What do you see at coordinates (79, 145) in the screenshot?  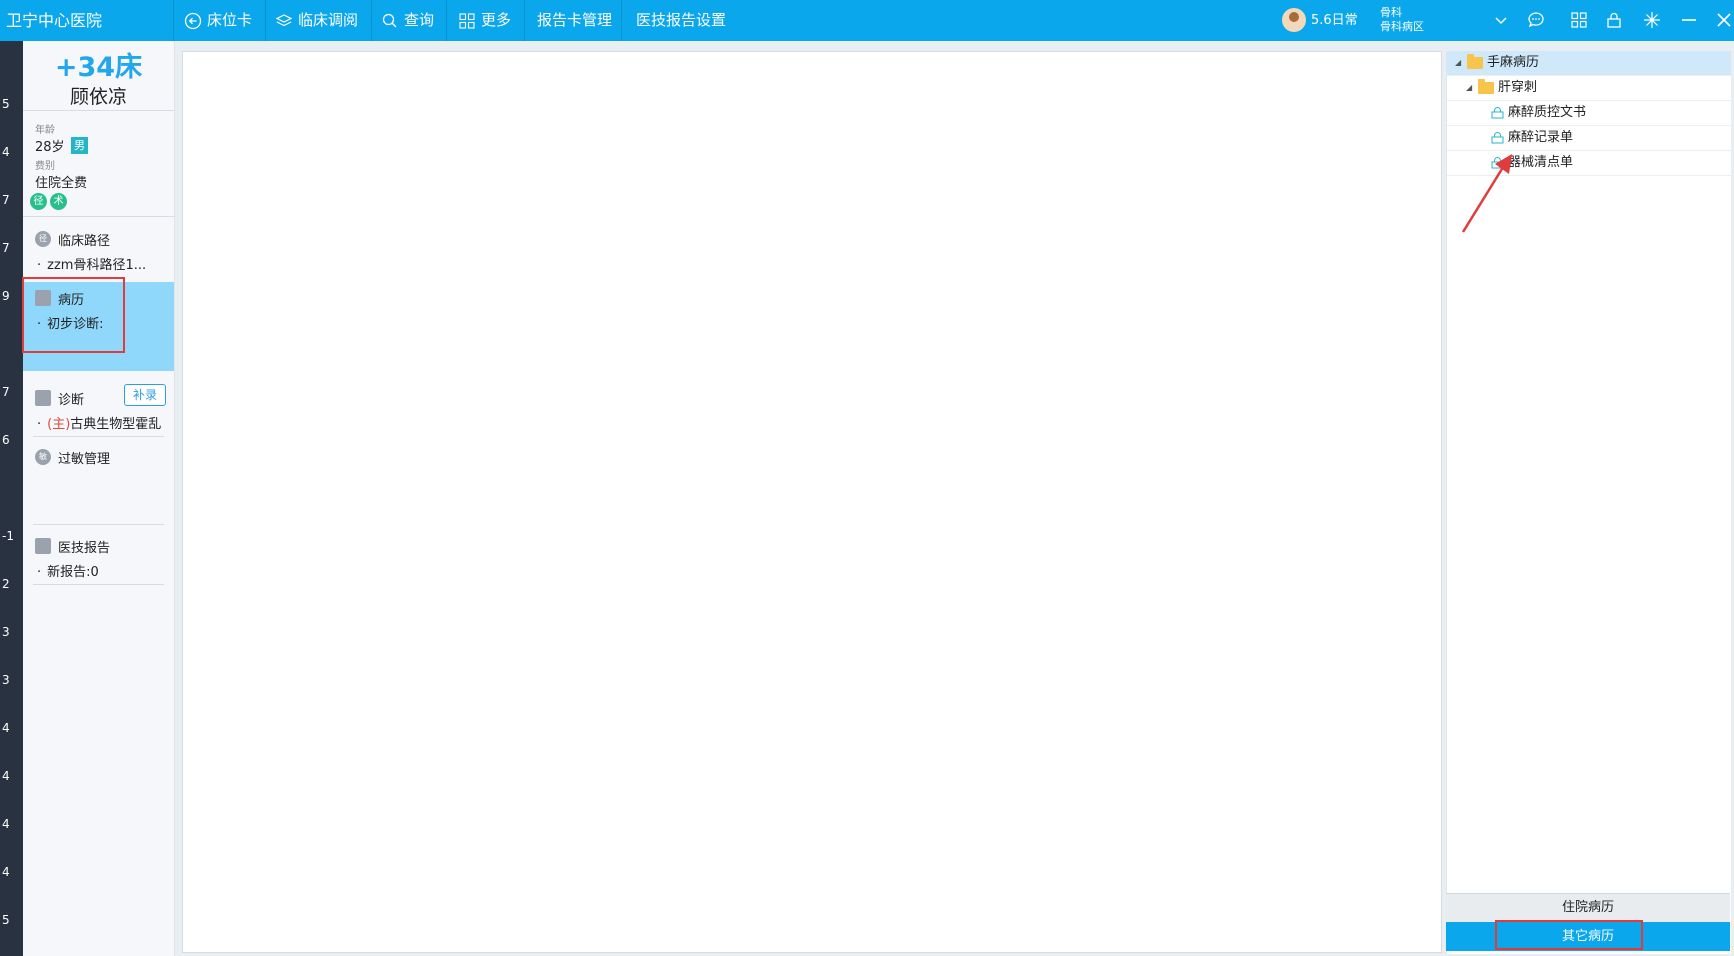 I see `sex-badge: 男` at bounding box center [79, 145].